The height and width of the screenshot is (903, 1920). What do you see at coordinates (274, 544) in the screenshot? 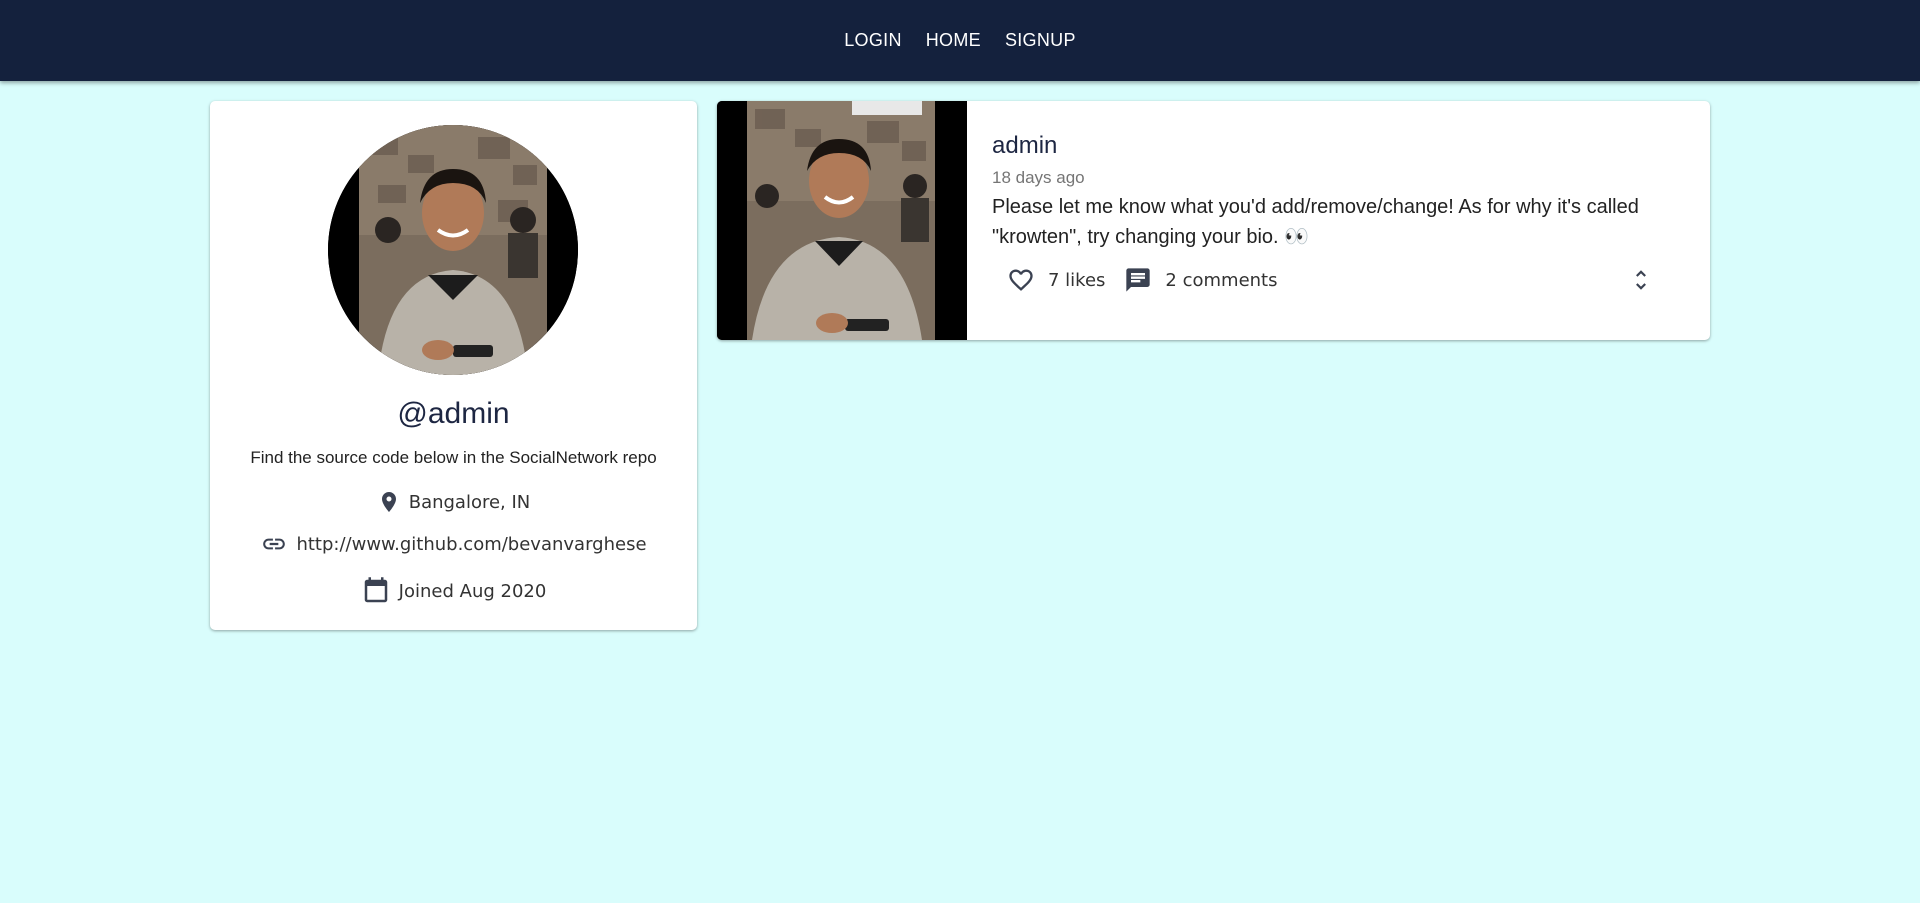
I see `link-icon` at bounding box center [274, 544].